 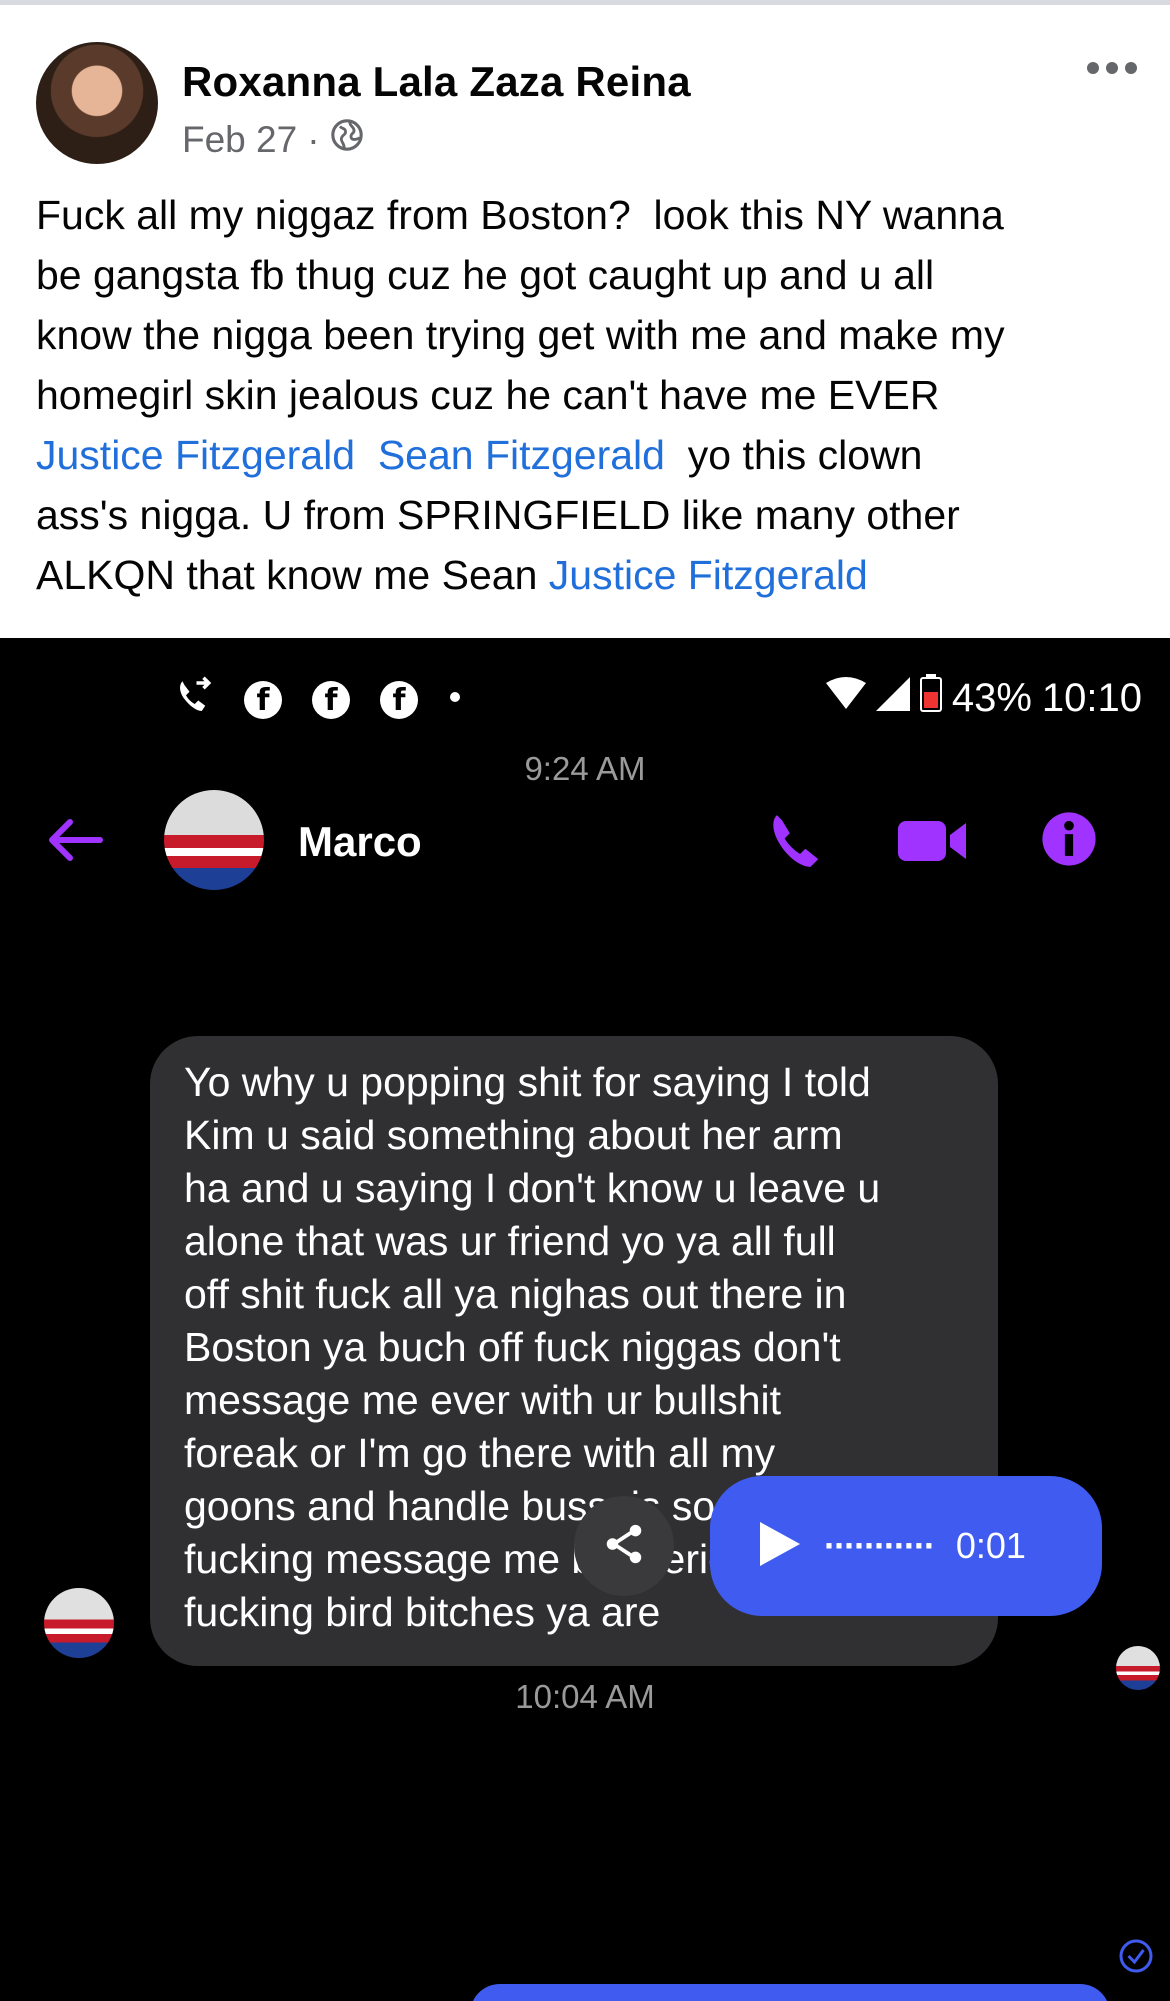 What do you see at coordinates (1138, 1668) in the screenshot?
I see `read-receipt-avatar` at bounding box center [1138, 1668].